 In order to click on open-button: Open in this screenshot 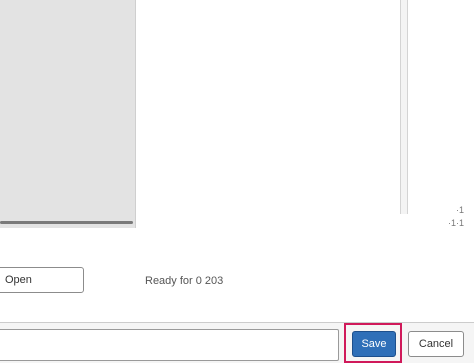, I will do `click(42, 280)`.